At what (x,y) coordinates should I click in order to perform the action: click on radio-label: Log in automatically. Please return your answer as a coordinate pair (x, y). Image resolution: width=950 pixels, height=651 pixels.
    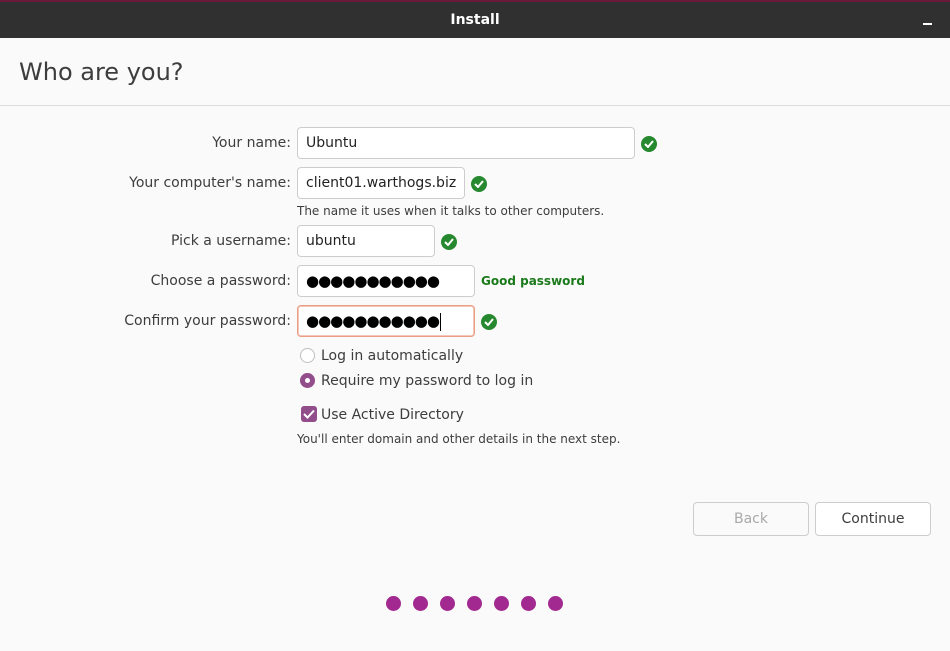
    Looking at the image, I should click on (392, 356).